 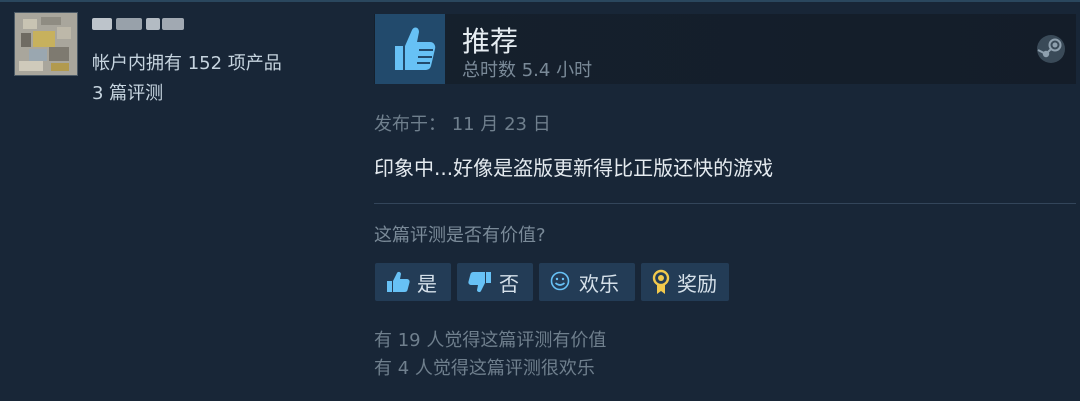 What do you see at coordinates (527, 70) in the screenshot?
I see `playtime-hours: 总时数 5.4 小时` at bounding box center [527, 70].